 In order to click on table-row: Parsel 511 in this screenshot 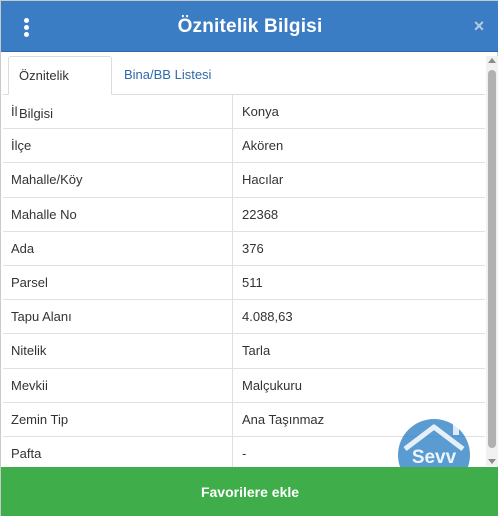, I will do `click(244, 283)`.